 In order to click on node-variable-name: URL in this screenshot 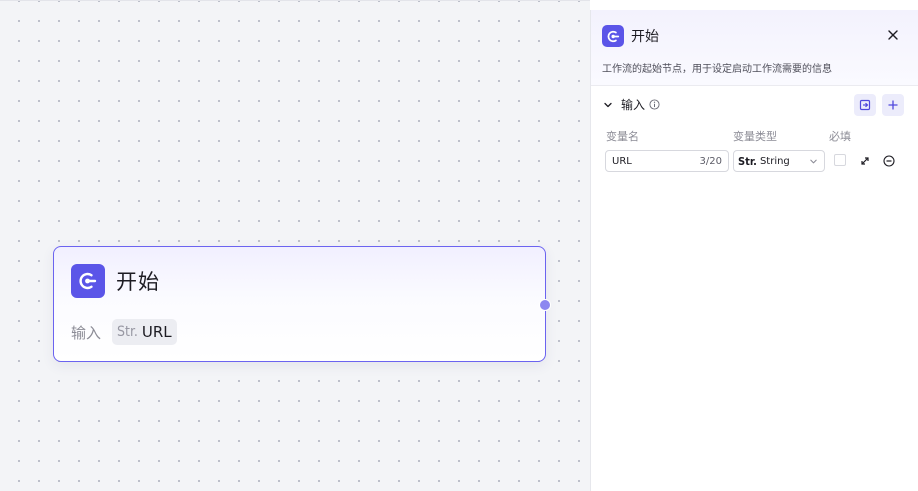, I will do `click(156, 332)`.